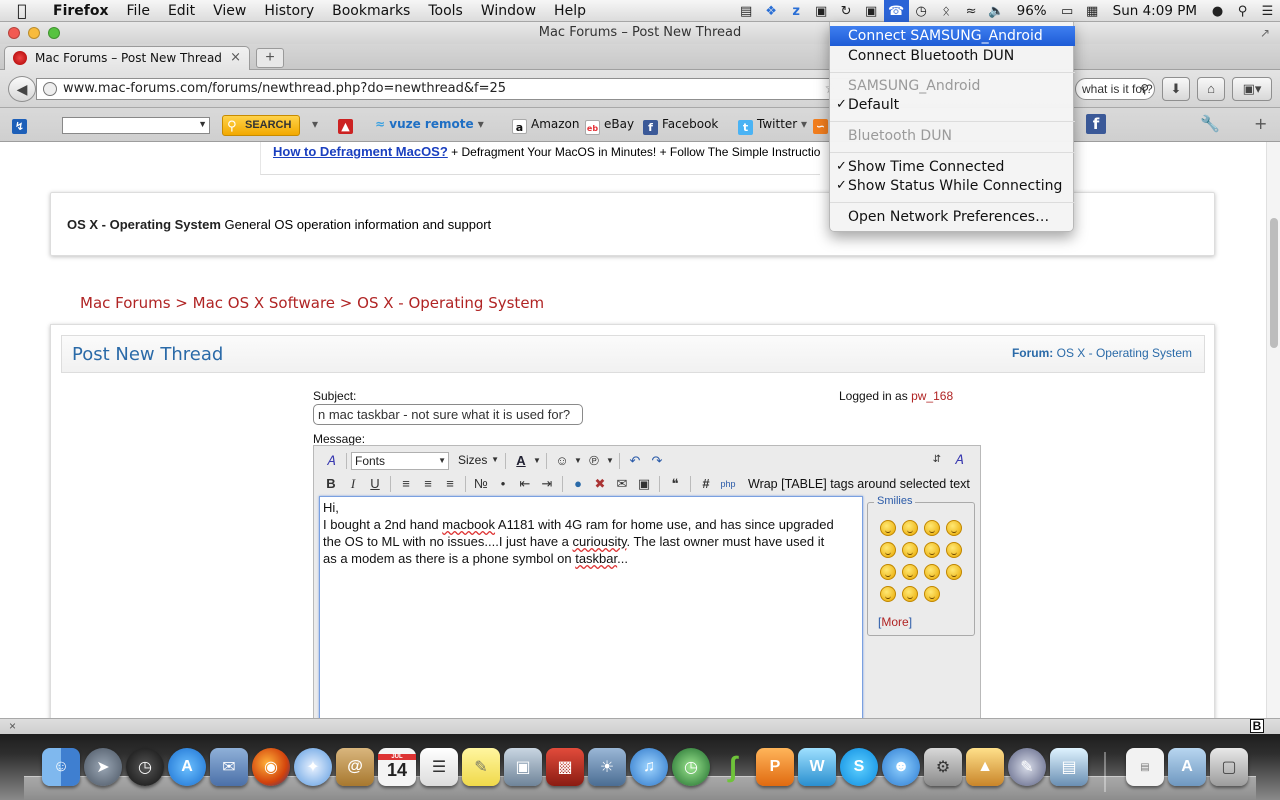 This screenshot has width=1280, height=800. Describe the element at coordinates (34, 33) in the screenshot. I see `minimize-window-icon` at that location.